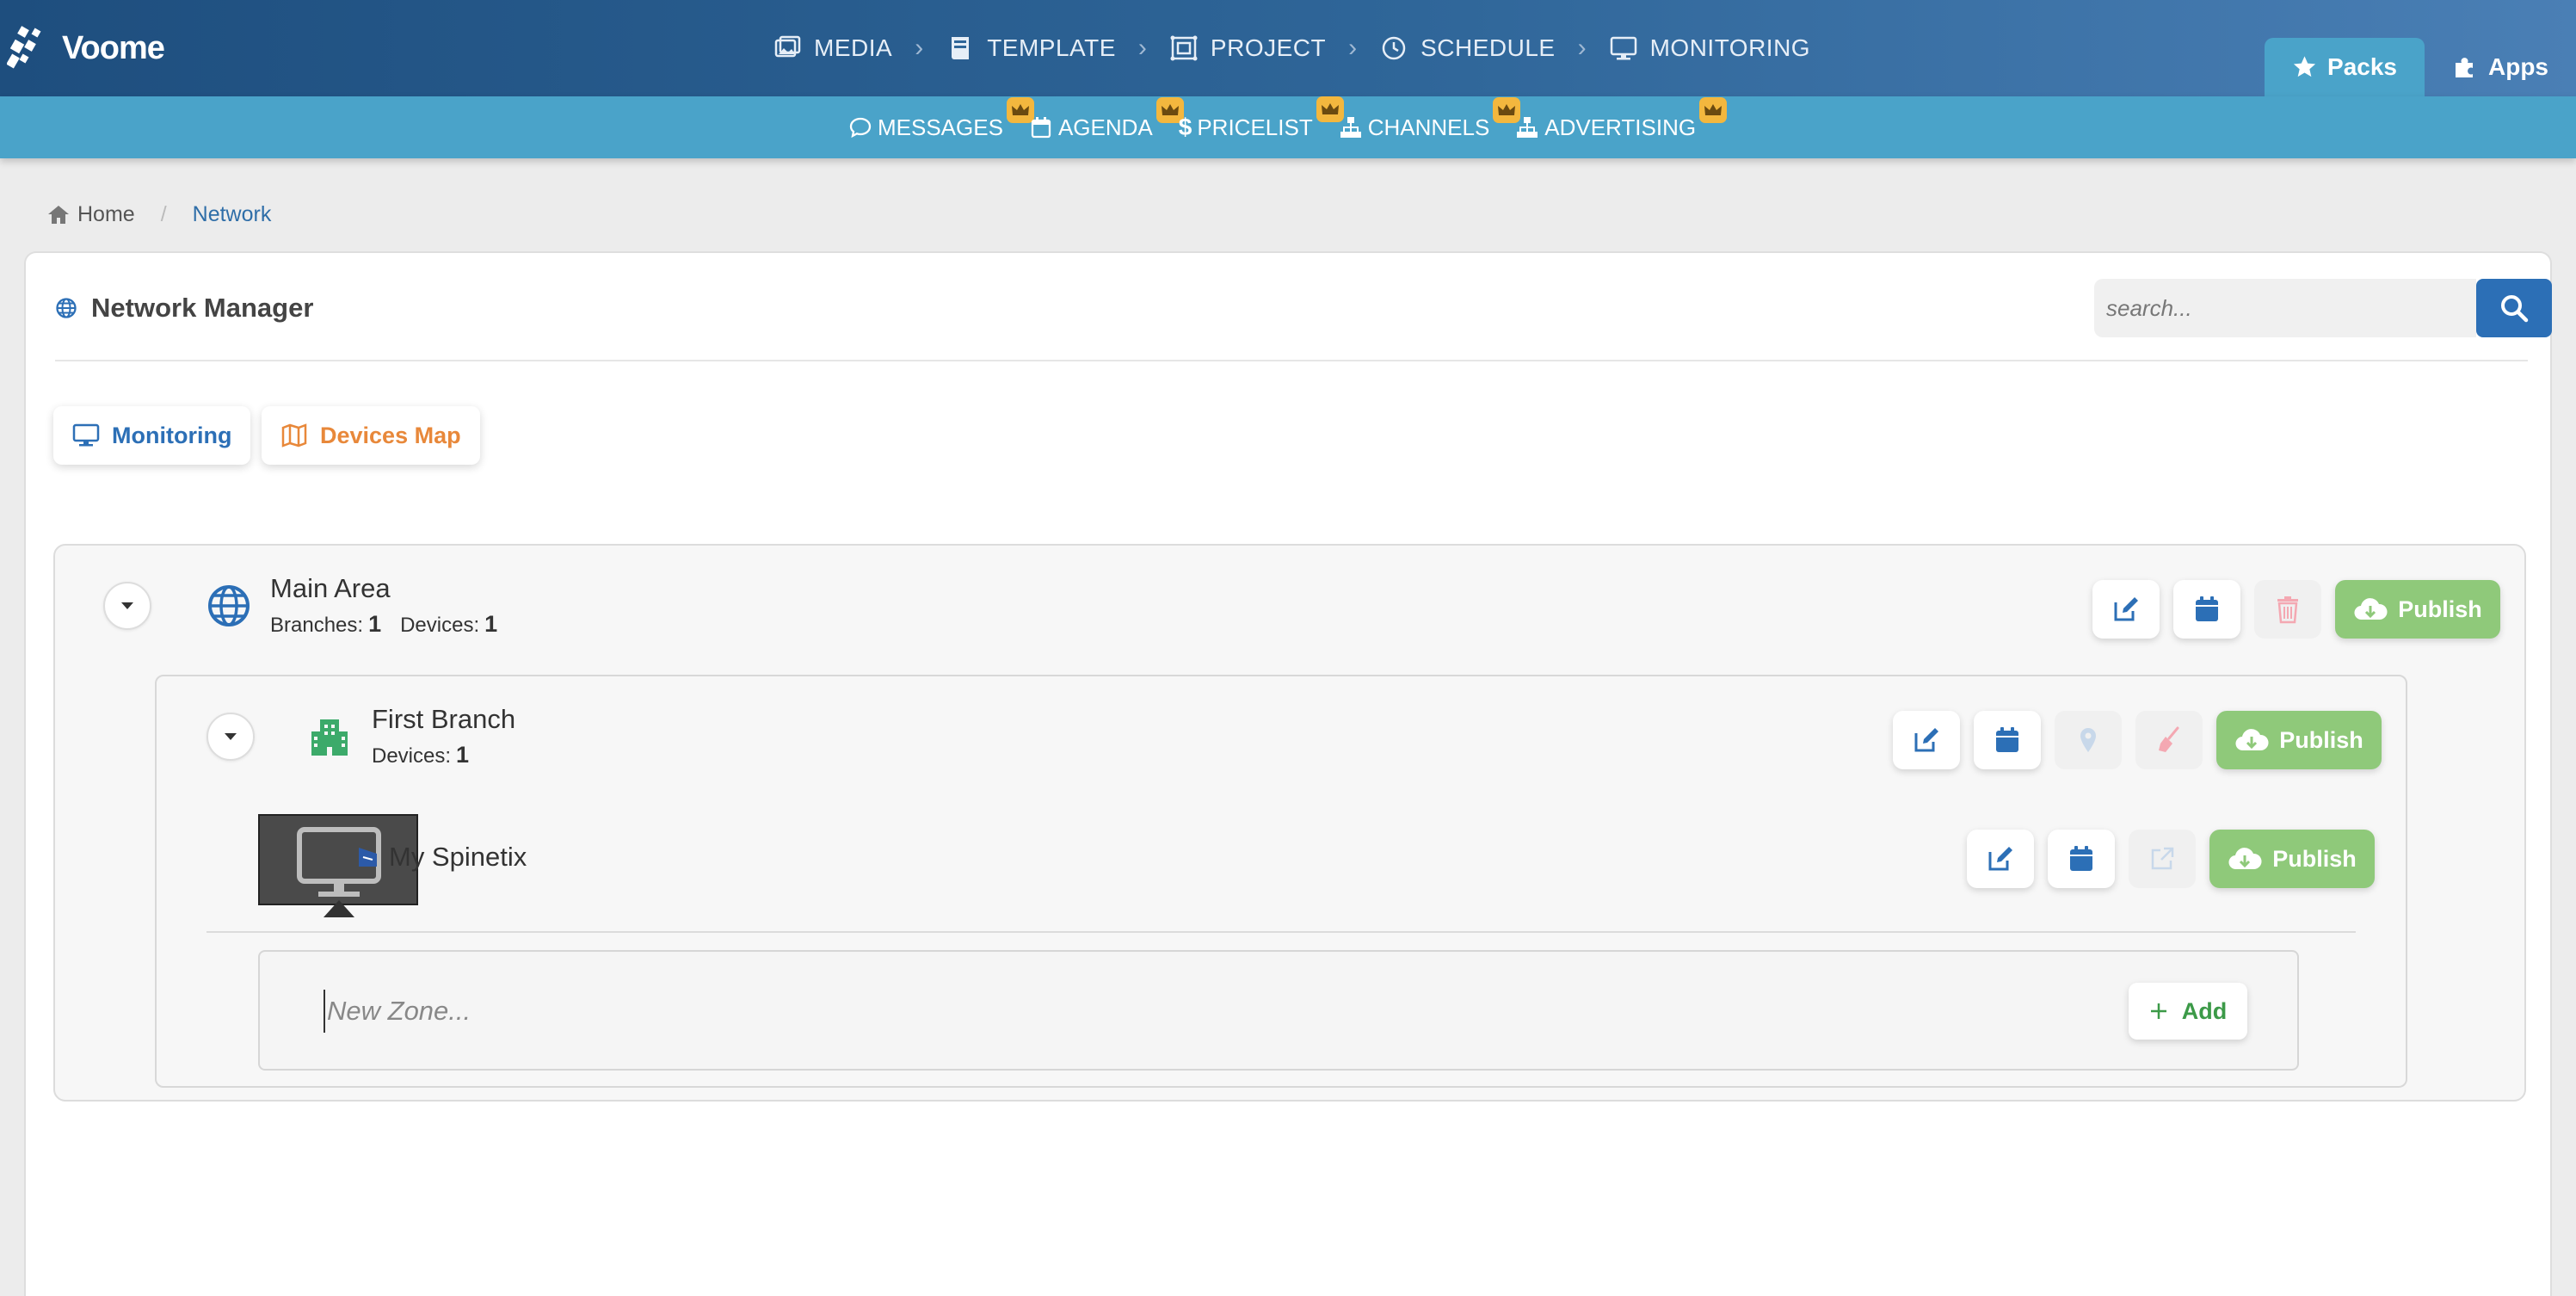 This screenshot has width=2576, height=1296. Describe the element at coordinates (202, 308) in the screenshot. I see `page-title-text: Network Manager` at that location.